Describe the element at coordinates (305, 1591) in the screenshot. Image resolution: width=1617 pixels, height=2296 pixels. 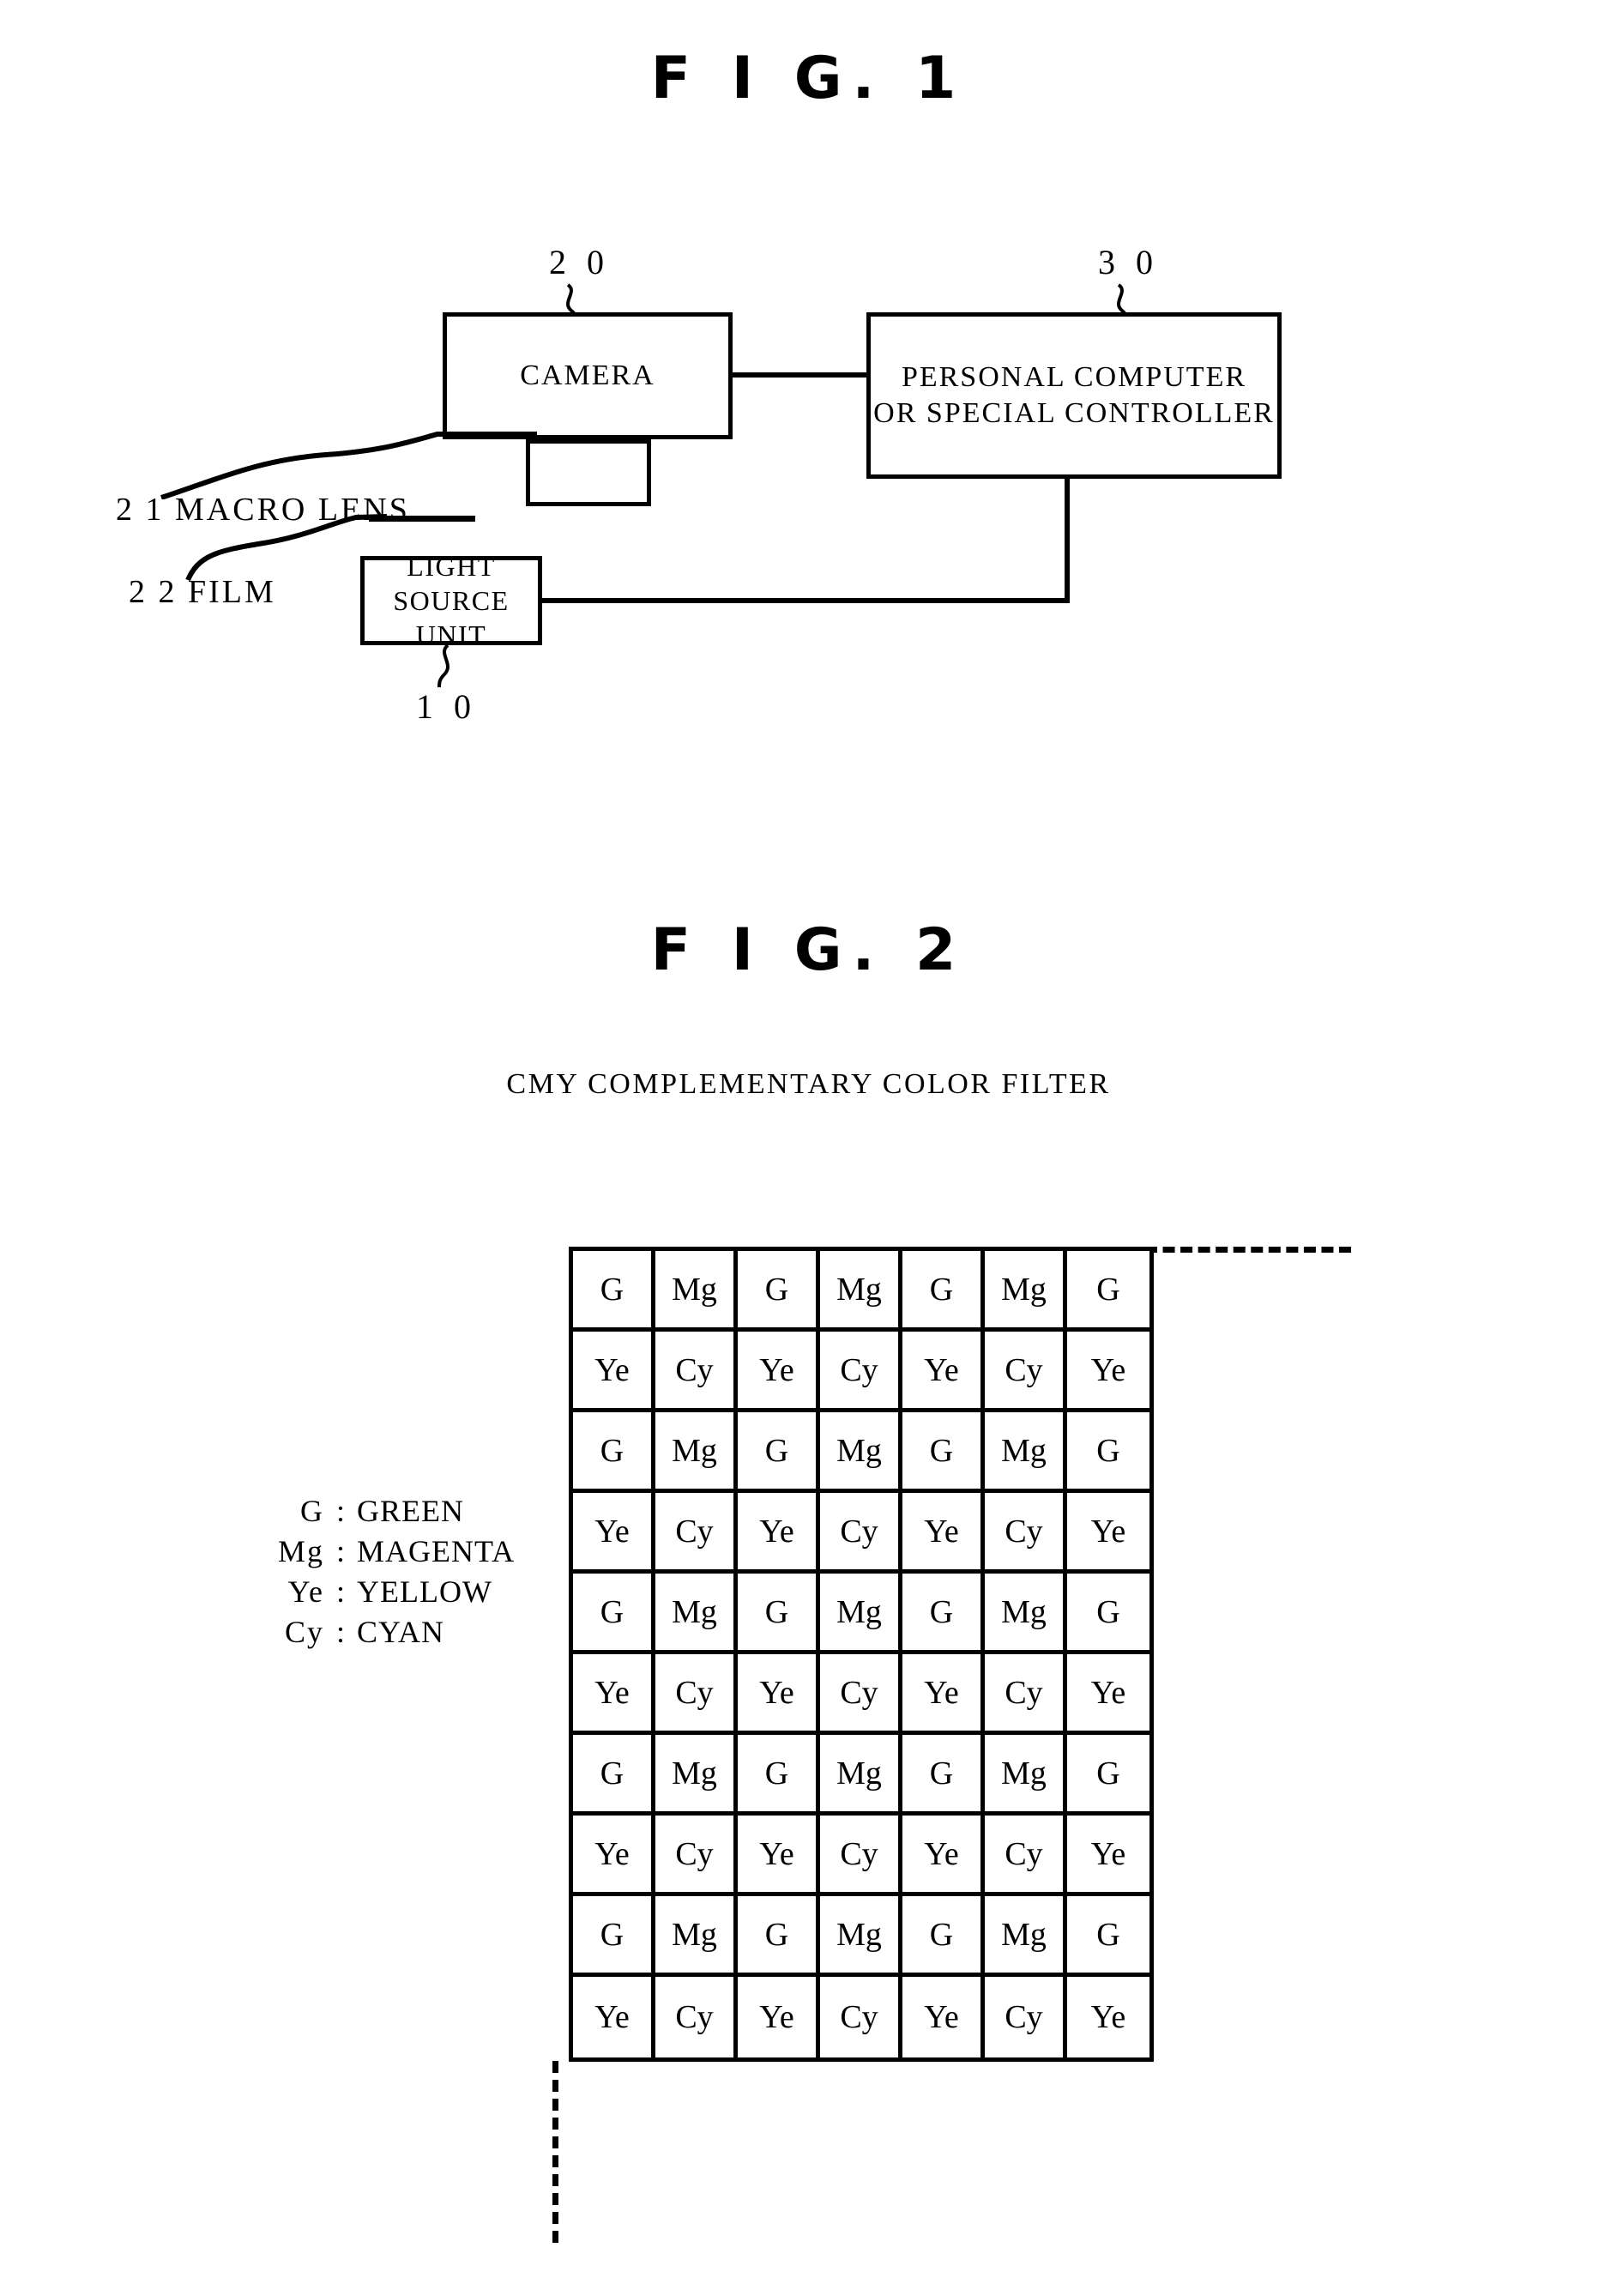
I see `legend-symbol: Ye` at that location.